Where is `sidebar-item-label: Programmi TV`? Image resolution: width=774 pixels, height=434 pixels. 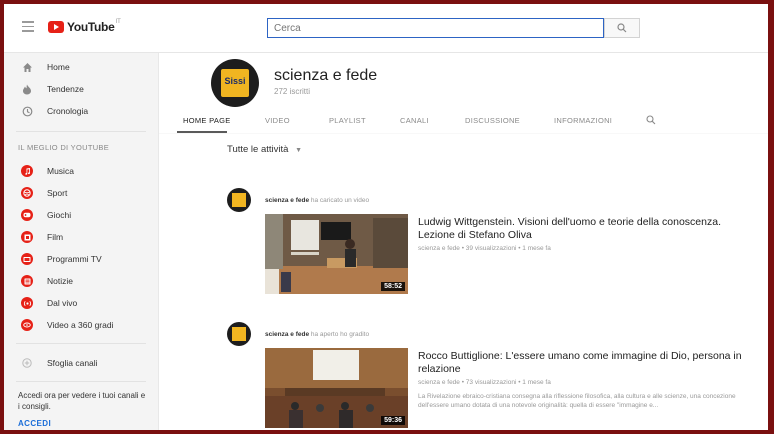 sidebar-item-label: Programmi TV is located at coordinates (74, 259).